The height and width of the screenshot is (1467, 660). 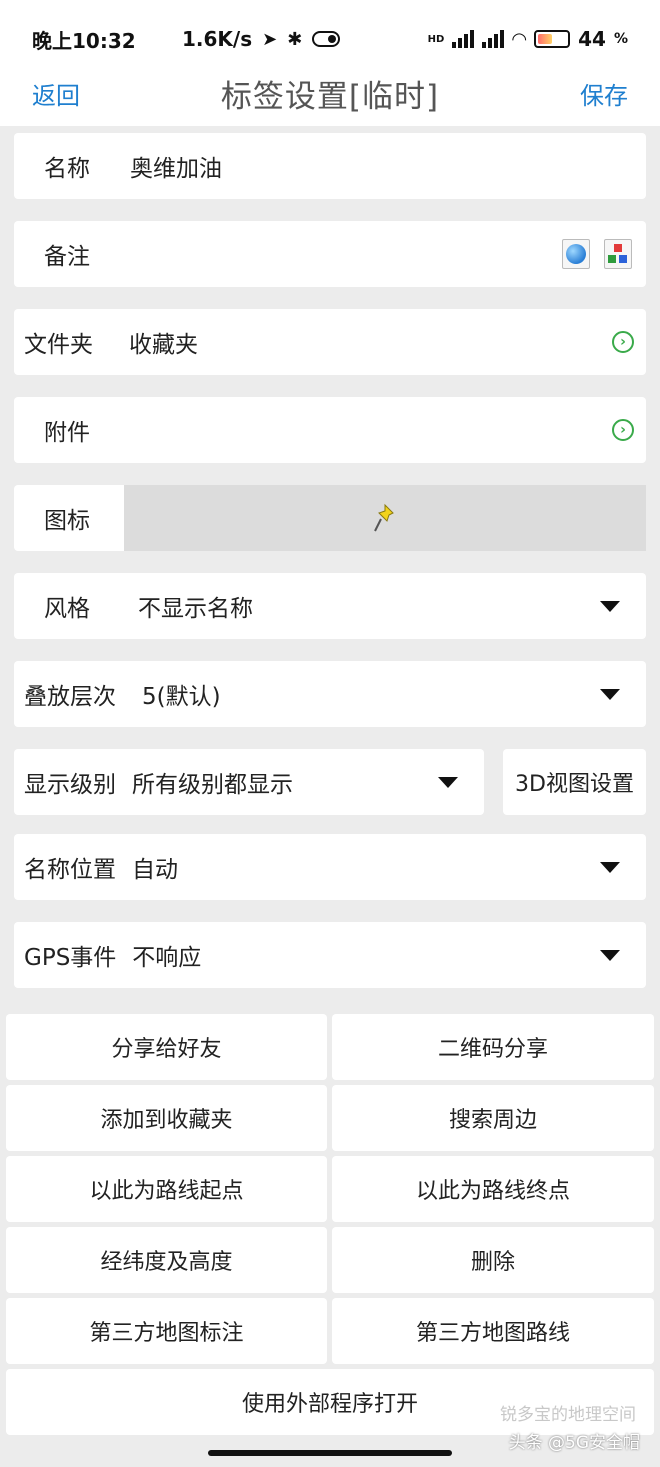 I want to click on style-label: 风格, so click(x=67, y=609).